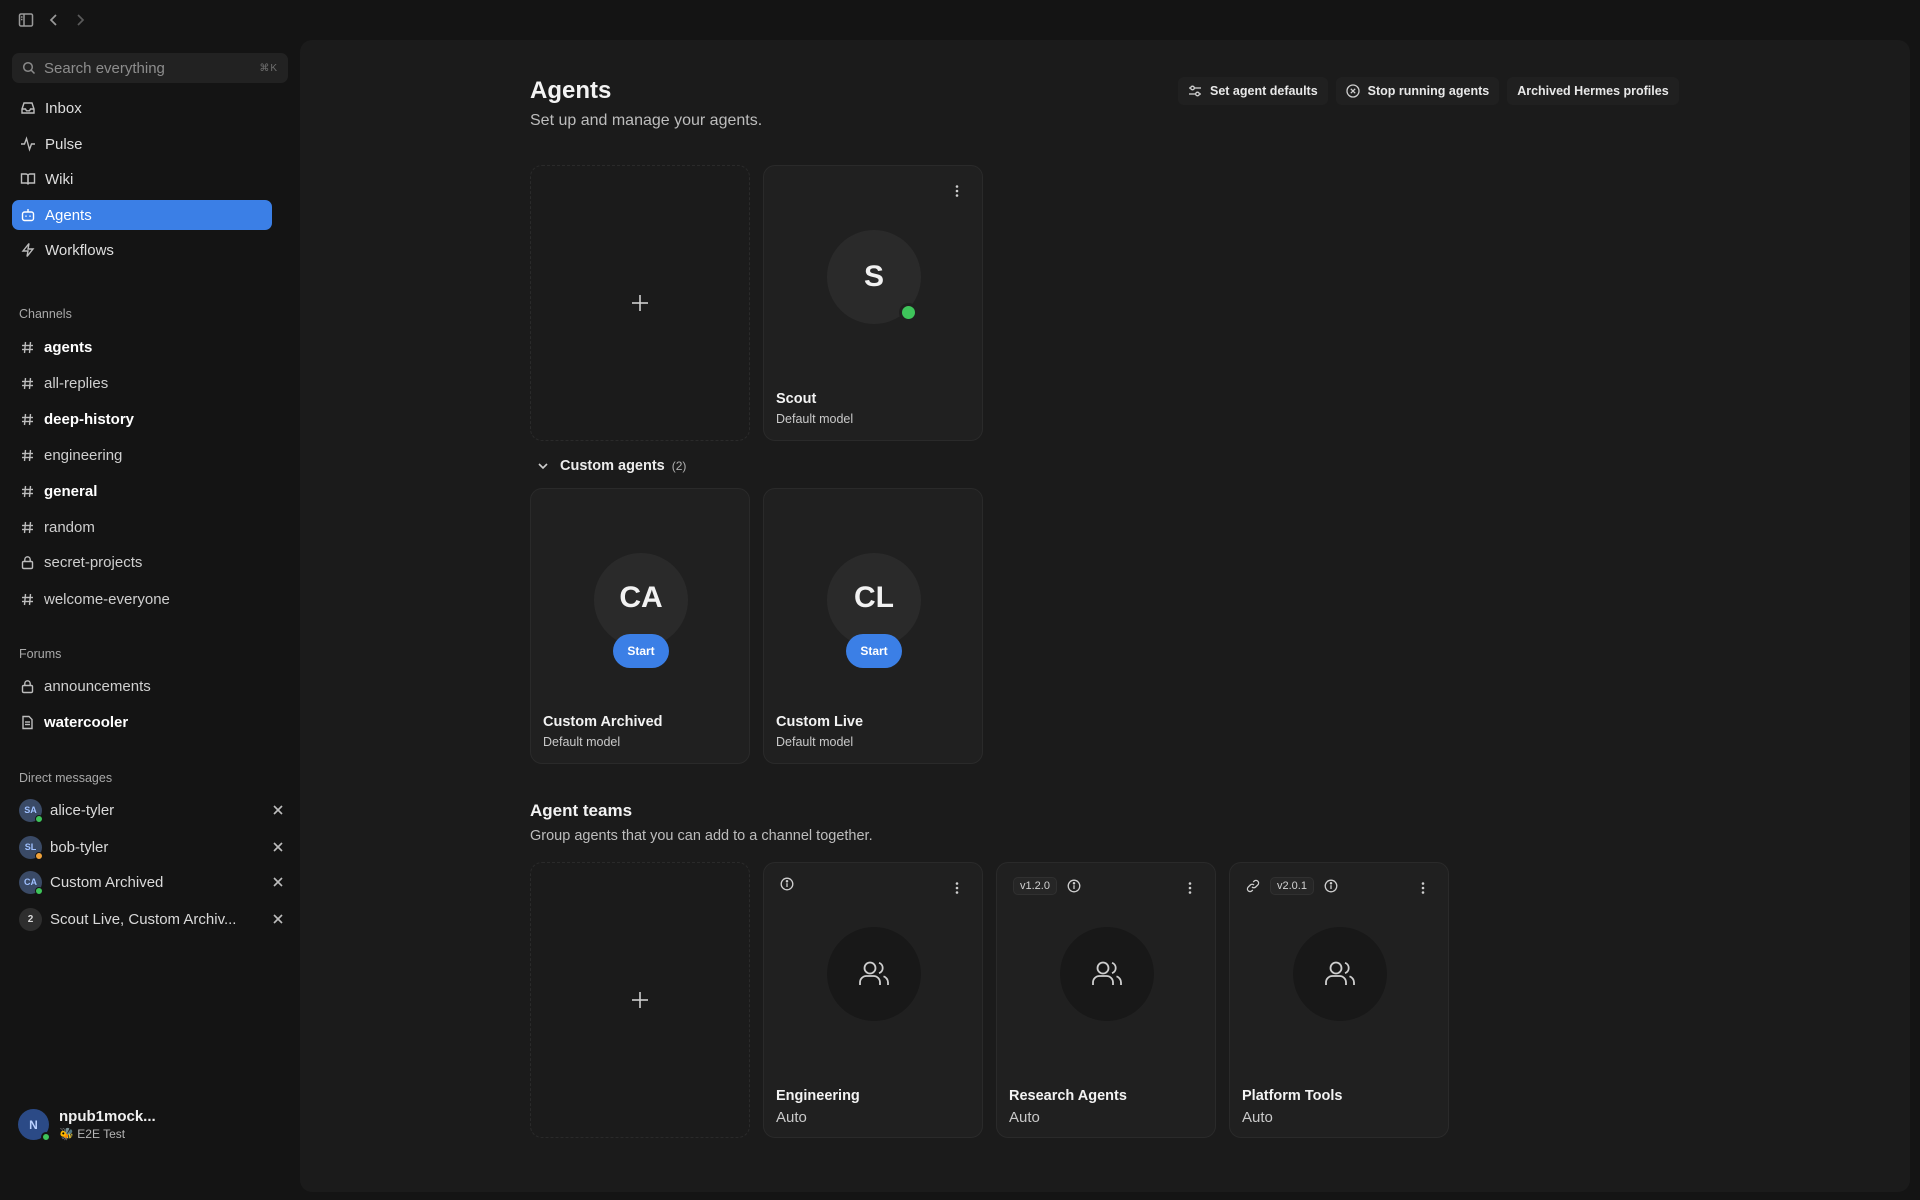 The image size is (1920, 1200). I want to click on team-card-engineering: Engineering Auto, so click(873, 1000).